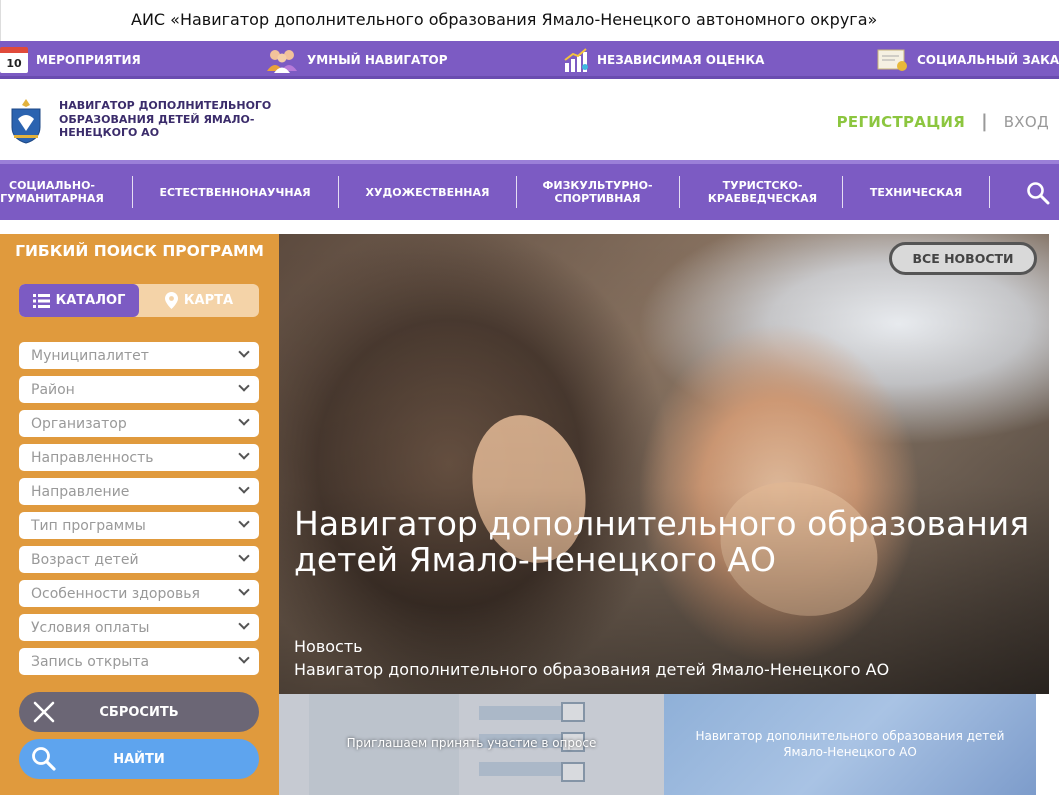 The height and width of the screenshot is (795, 1059). Describe the element at coordinates (282, 61) in the screenshot. I see `people-icon` at that location.